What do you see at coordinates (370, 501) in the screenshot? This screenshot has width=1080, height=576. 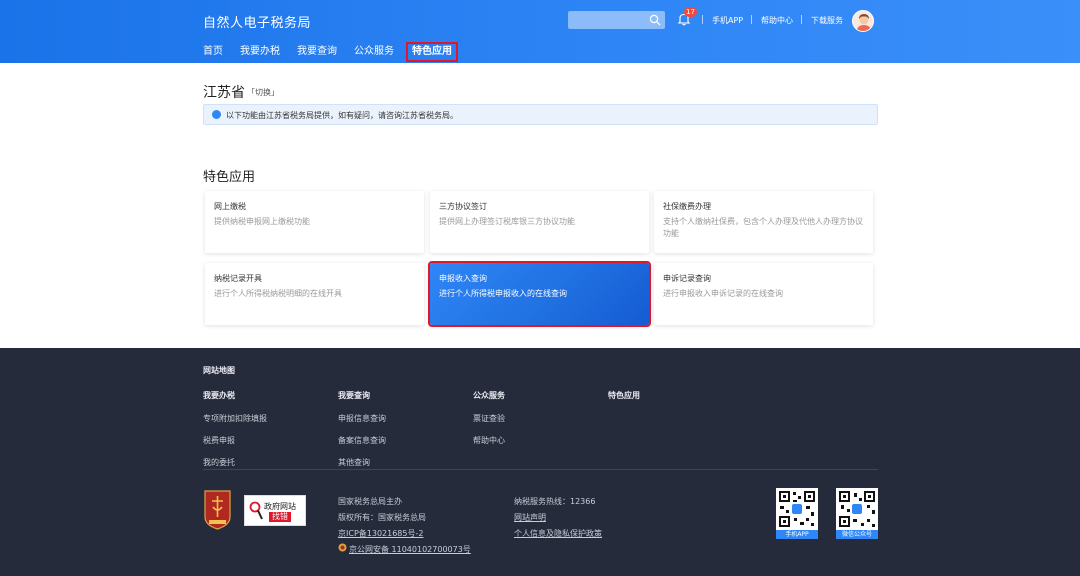 I see `sponsor-text: 国家税务总局主办` at bounding box center [370, 501].